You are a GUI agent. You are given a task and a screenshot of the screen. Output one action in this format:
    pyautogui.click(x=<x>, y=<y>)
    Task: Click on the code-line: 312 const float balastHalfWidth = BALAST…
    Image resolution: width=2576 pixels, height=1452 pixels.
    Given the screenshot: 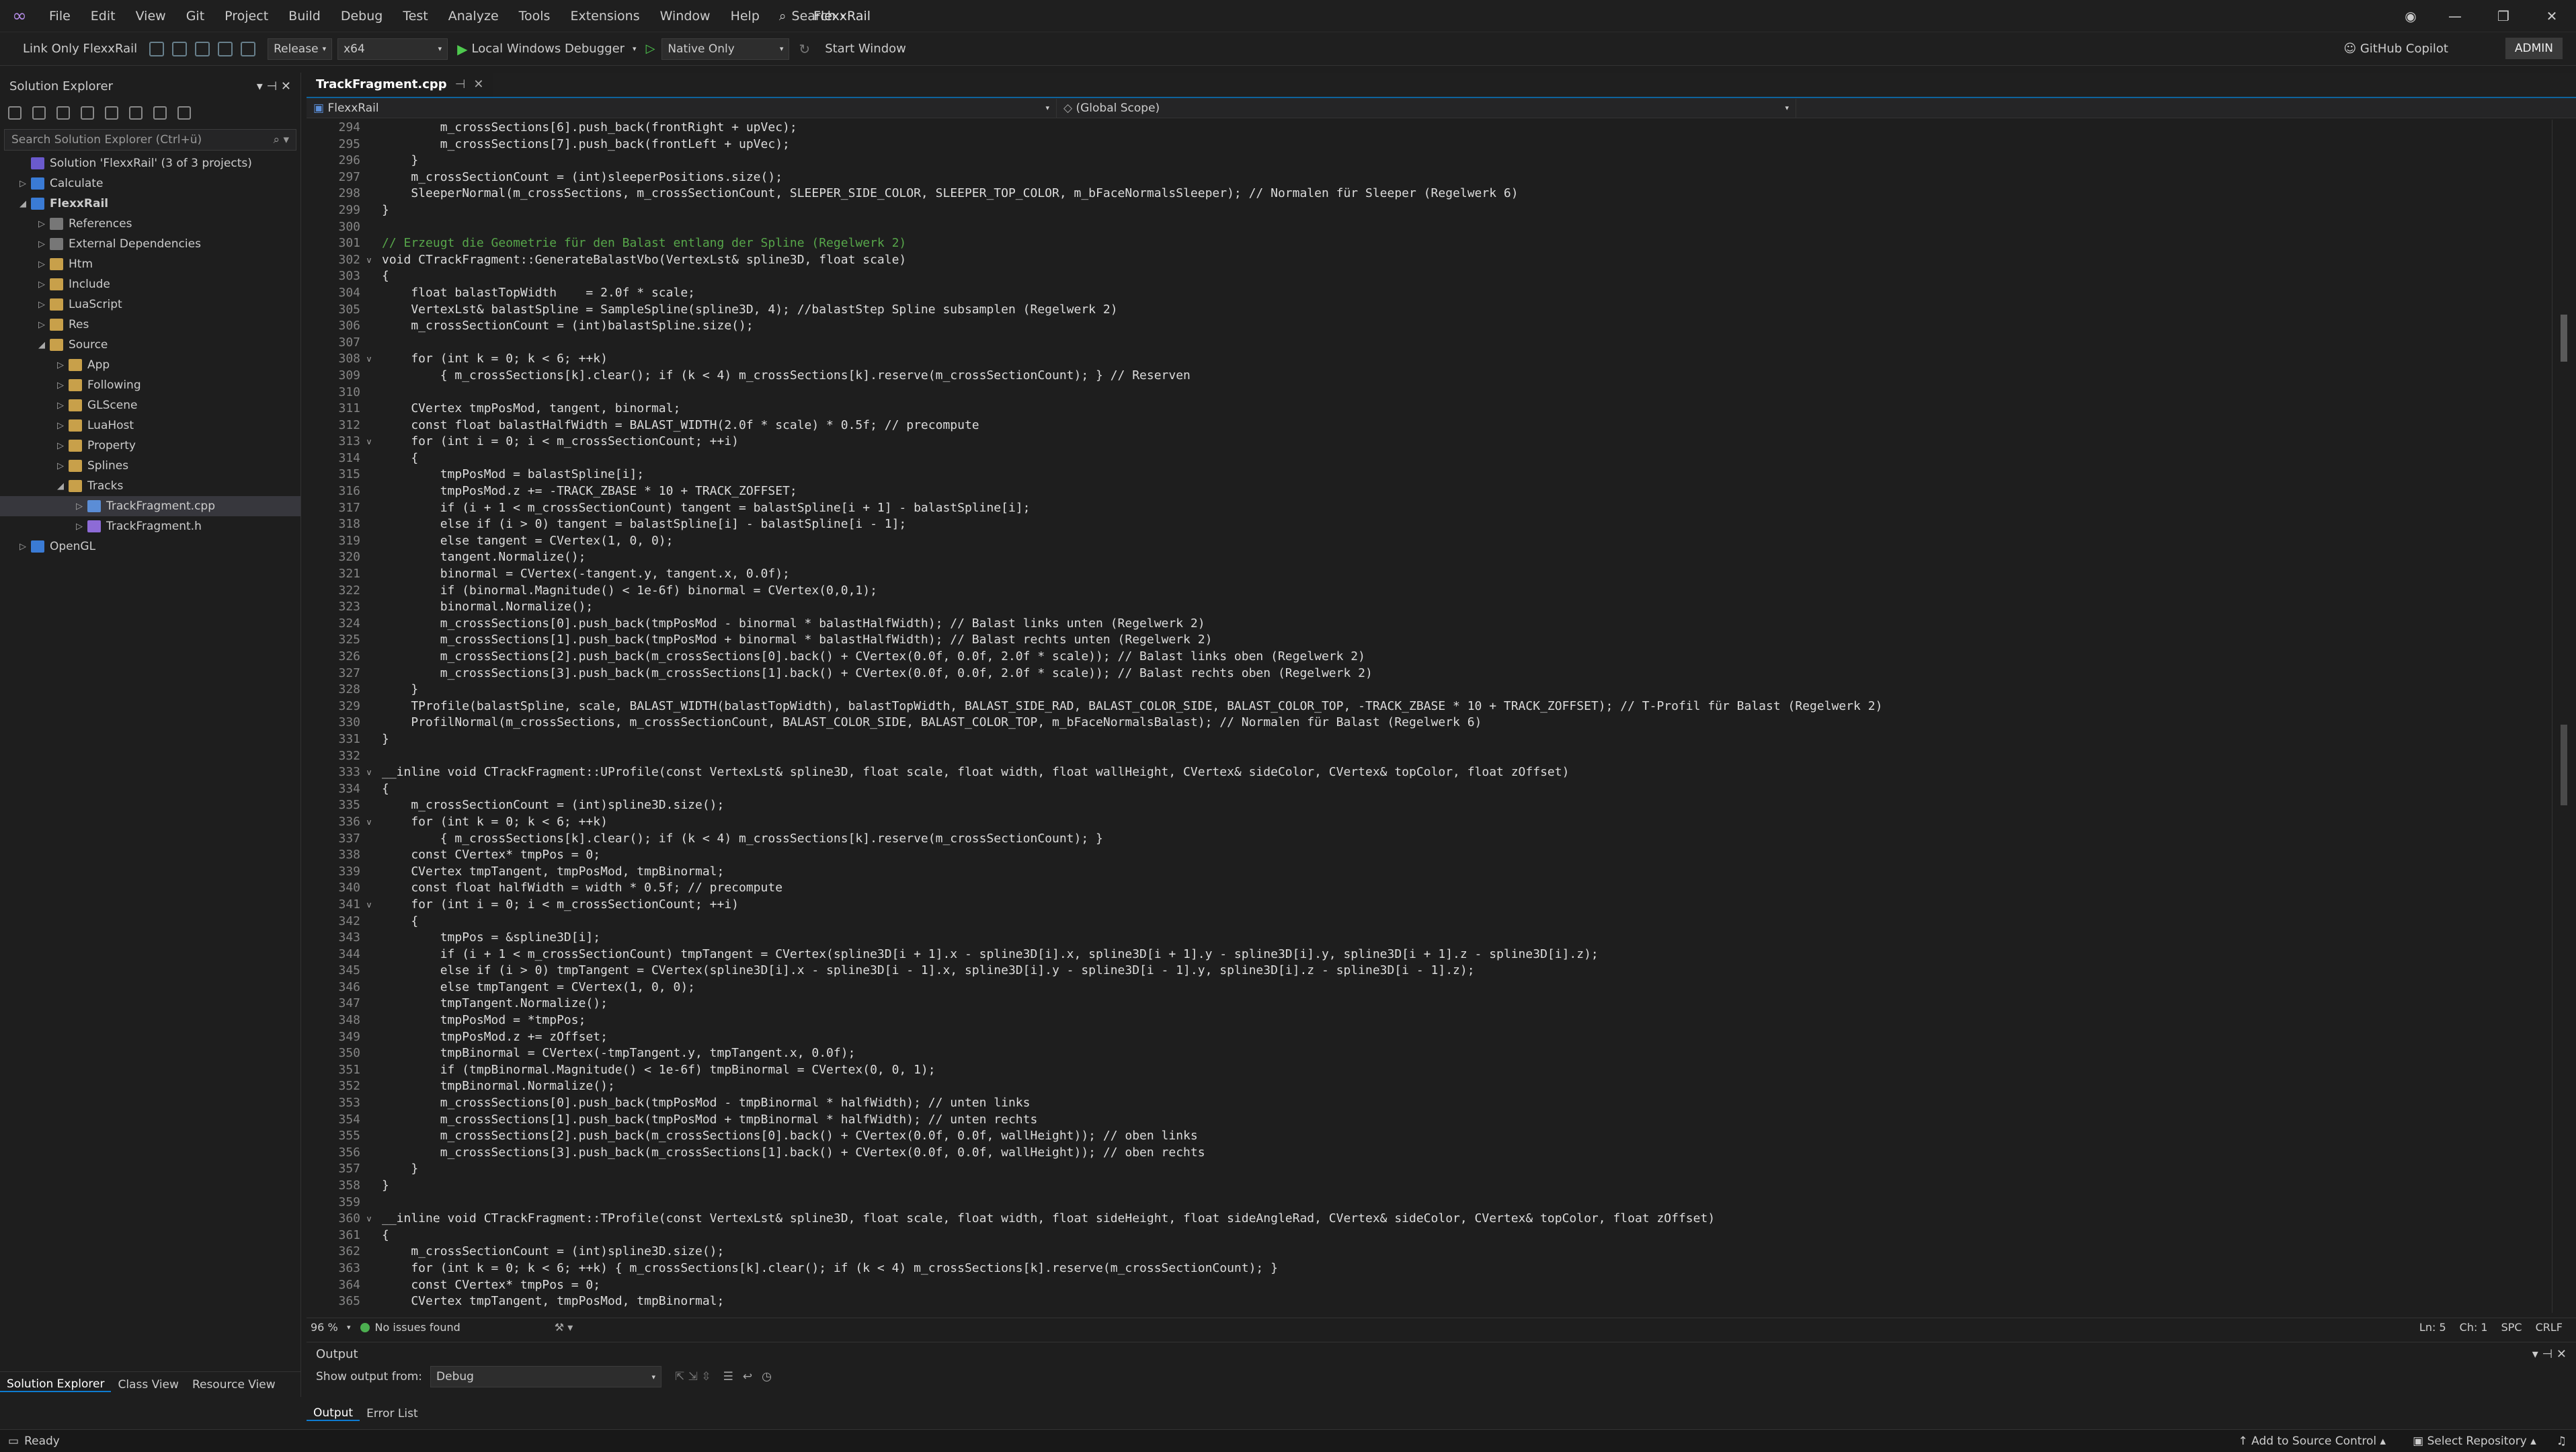 What is the action you would take?
    pyautogui.click(x=1429, y=425)
    